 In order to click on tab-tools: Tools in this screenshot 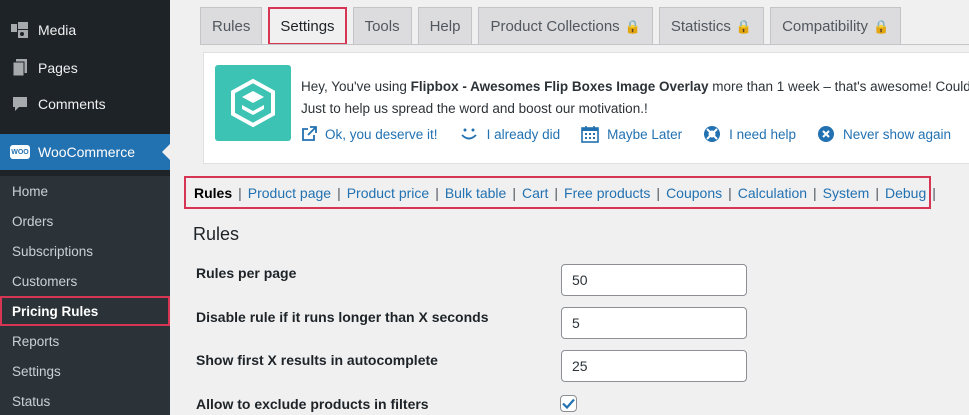, I will do `click(382, 26)`.